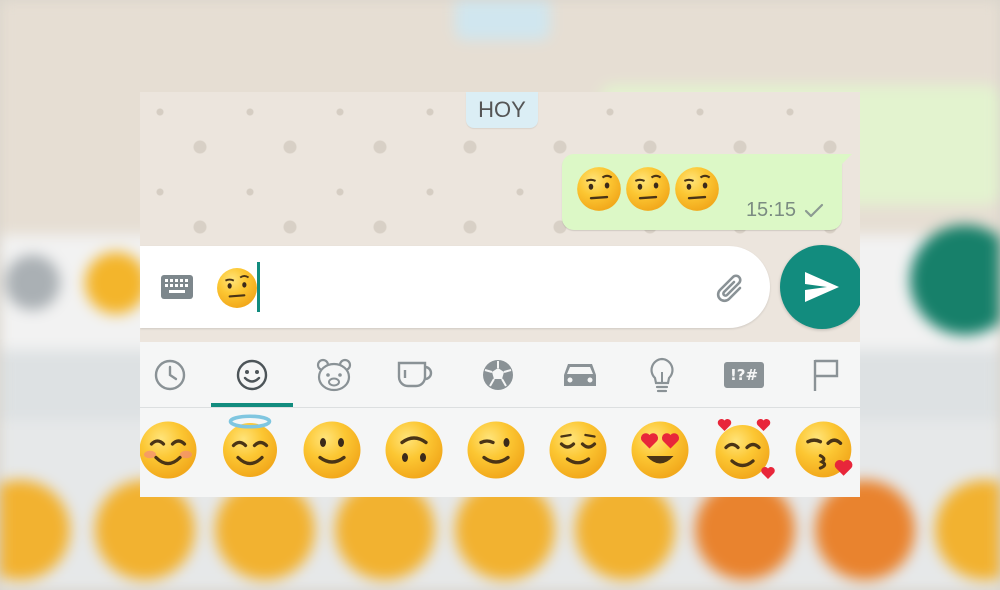 Image resolution: width=1000 pixels, height=590 pixels. I want to click on emoji-grid, so click(500, 452).